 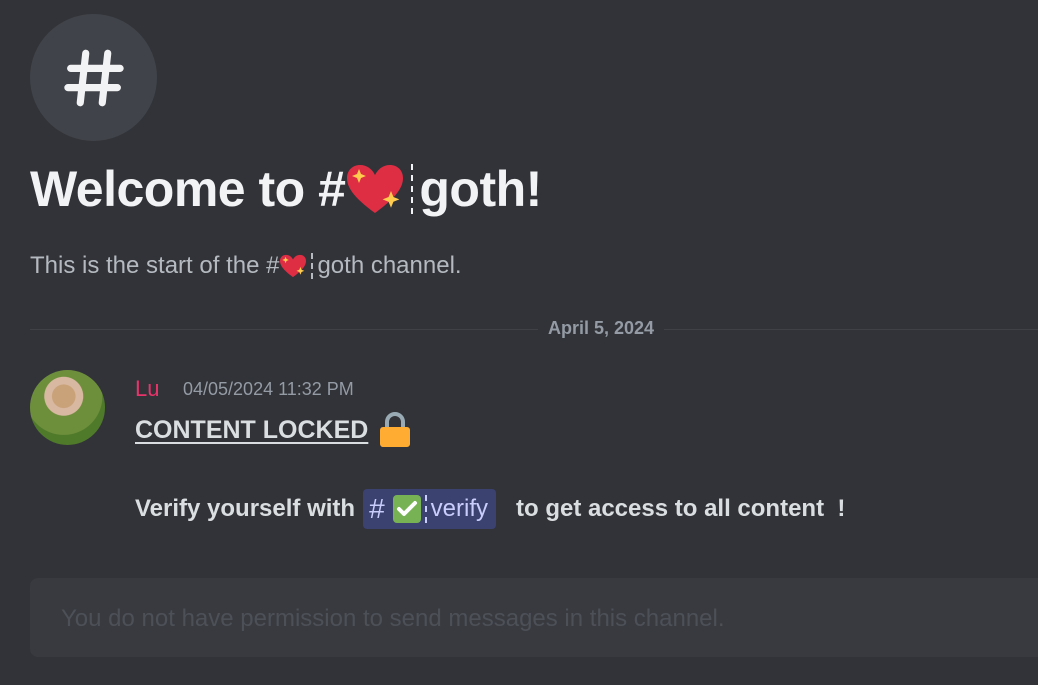 What do you see at coordinates (681, 508) in the screenshot?
I see `verify-suffix: to get access to all content !` at bounding box center [681, 508].